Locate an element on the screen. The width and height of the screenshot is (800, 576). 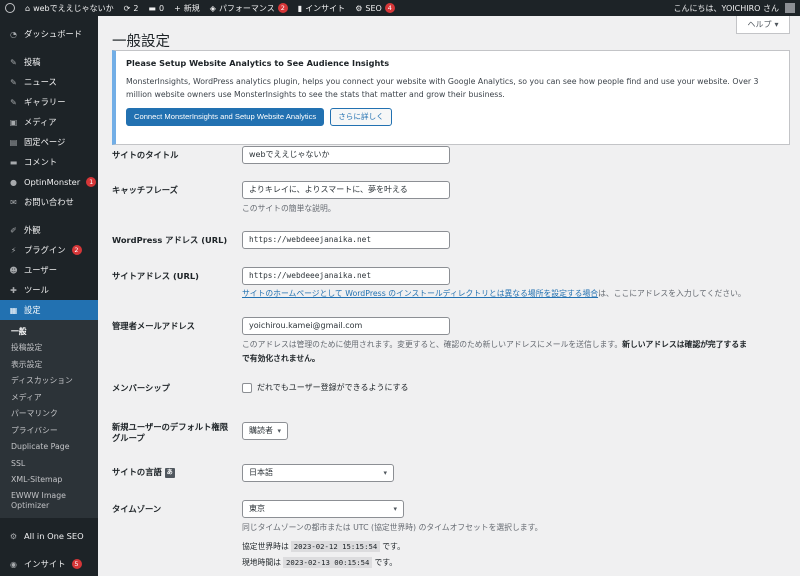
sidebar-item-users: ☻ ユーザー is located at coordinates (49, 270).